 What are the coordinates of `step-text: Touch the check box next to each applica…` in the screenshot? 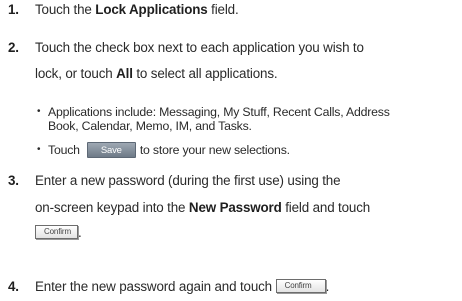 It's located at (199, 47).